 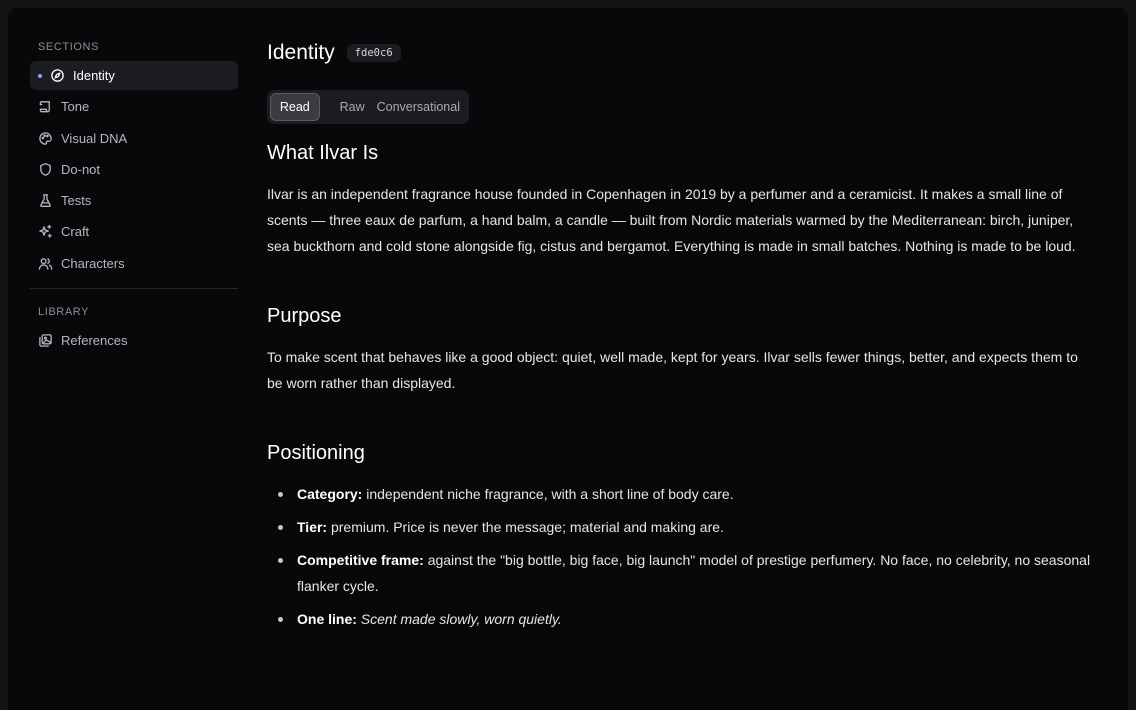 What do you see at coordinates (45, 169) in the screenshot?
I see `shield-icon` at bounding box center [45, 169].